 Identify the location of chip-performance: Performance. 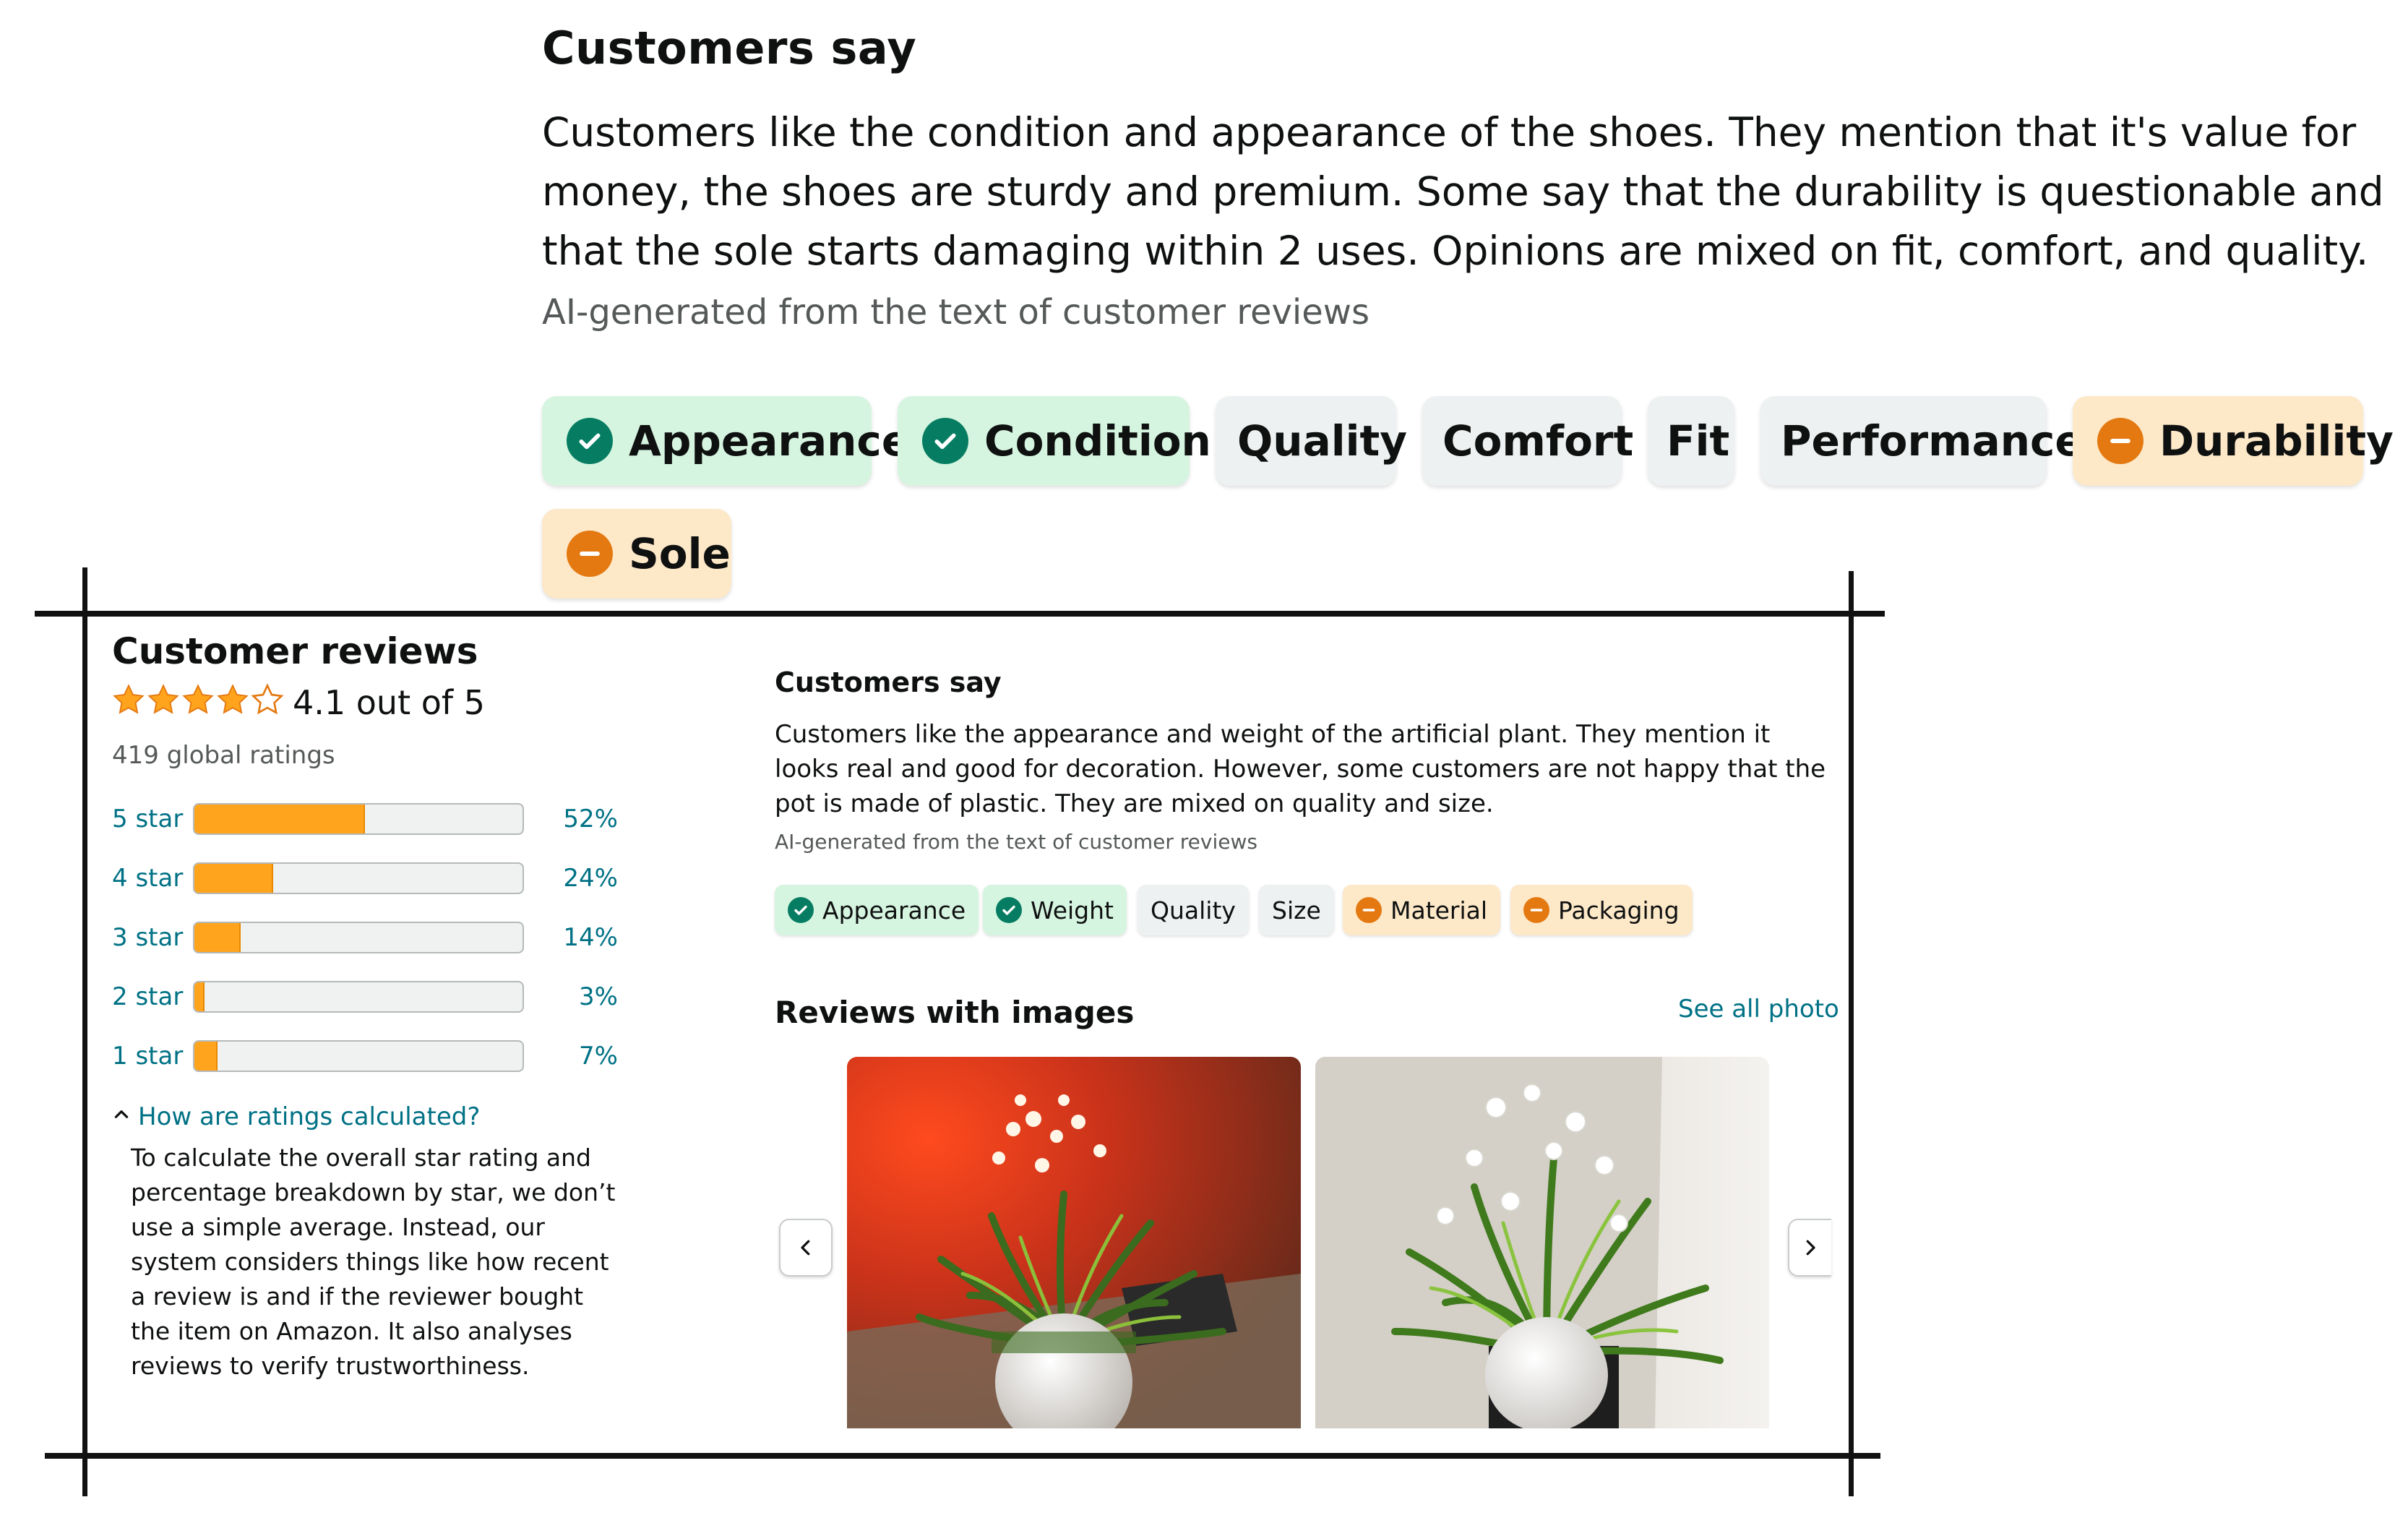
(1922, 441).